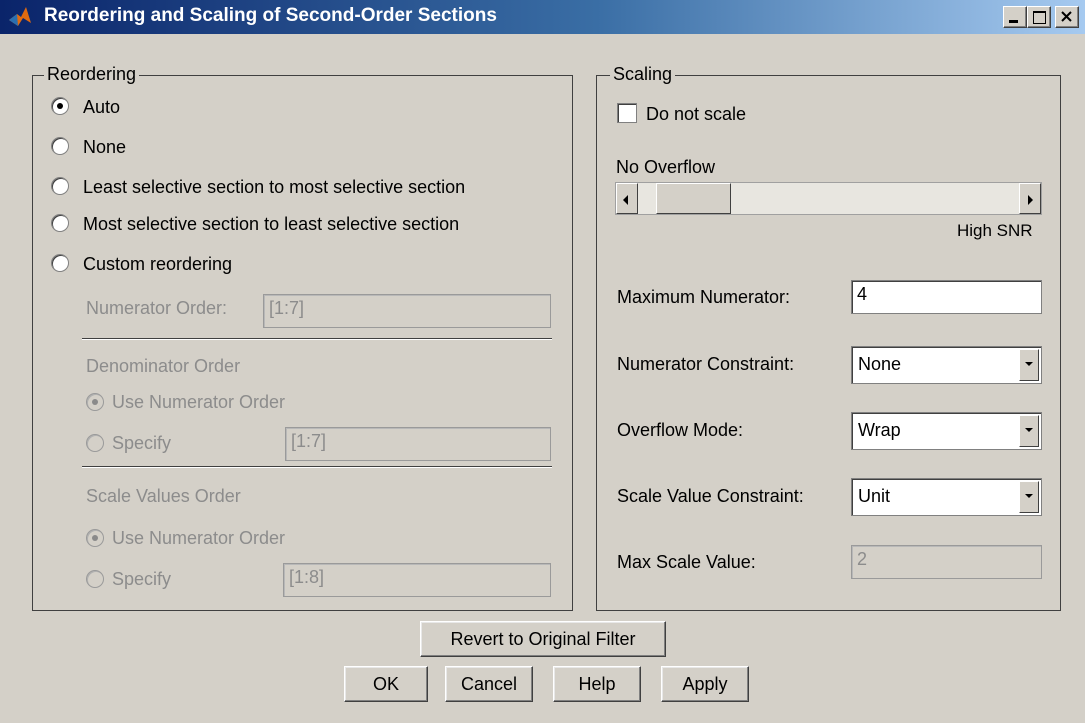  I want to click on revert-to-original-filter-button: Revert to Original Filter, so click(543, 639).